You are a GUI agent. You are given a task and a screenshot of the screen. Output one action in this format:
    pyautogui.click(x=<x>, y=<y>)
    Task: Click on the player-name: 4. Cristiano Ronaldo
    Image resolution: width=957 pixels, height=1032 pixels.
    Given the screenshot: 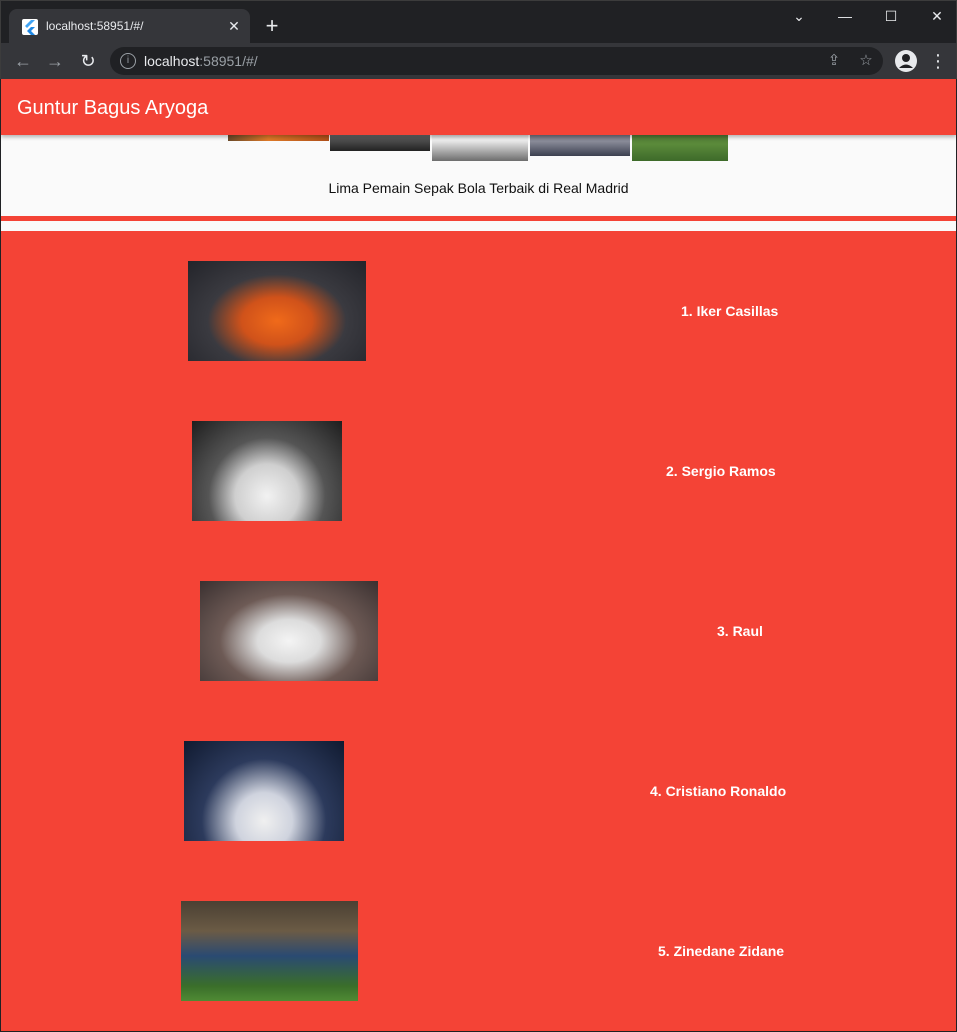 What is the action you would take?
    pyautogui.click(x=718, y=791)
    